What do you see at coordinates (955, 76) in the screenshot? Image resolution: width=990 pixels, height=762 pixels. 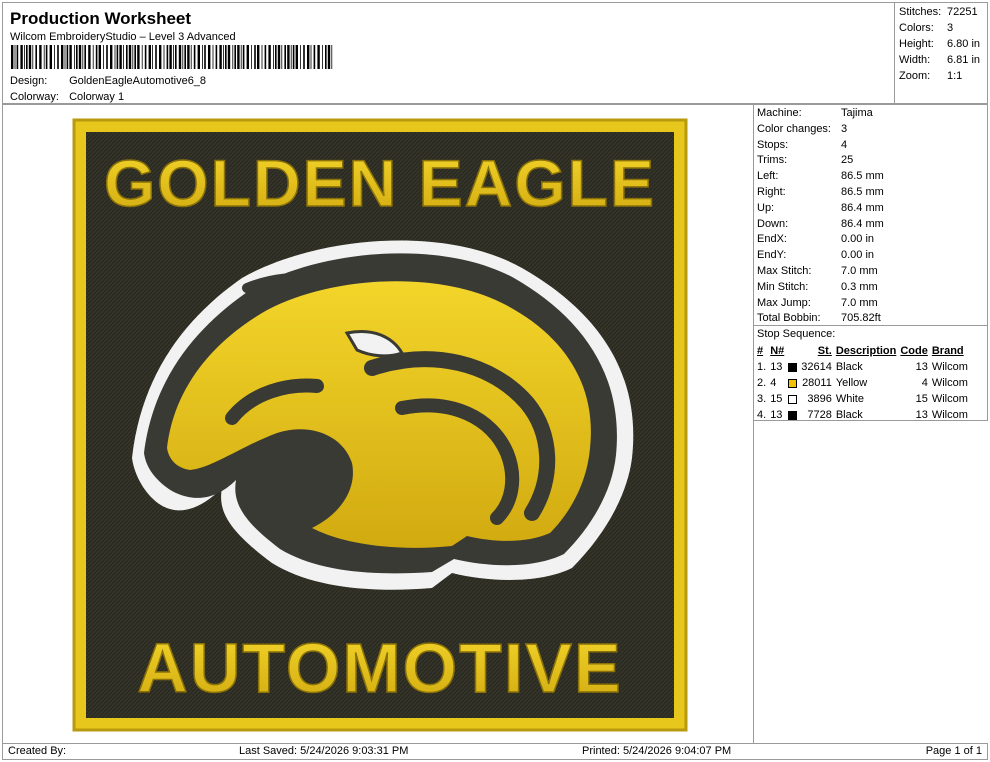 I see `stat-value: 1:1` at bounding box center [955, 76].